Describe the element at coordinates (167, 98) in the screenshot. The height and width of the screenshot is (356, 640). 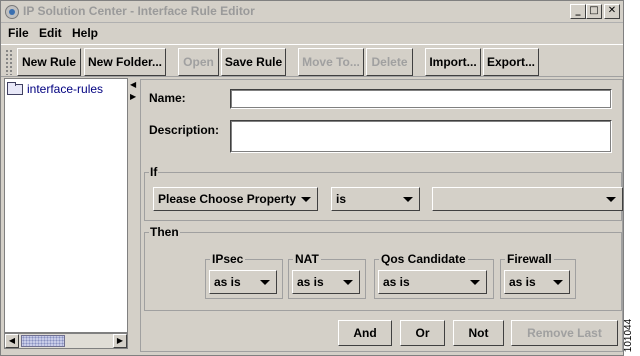
I see `name-label: Name:` at that location.